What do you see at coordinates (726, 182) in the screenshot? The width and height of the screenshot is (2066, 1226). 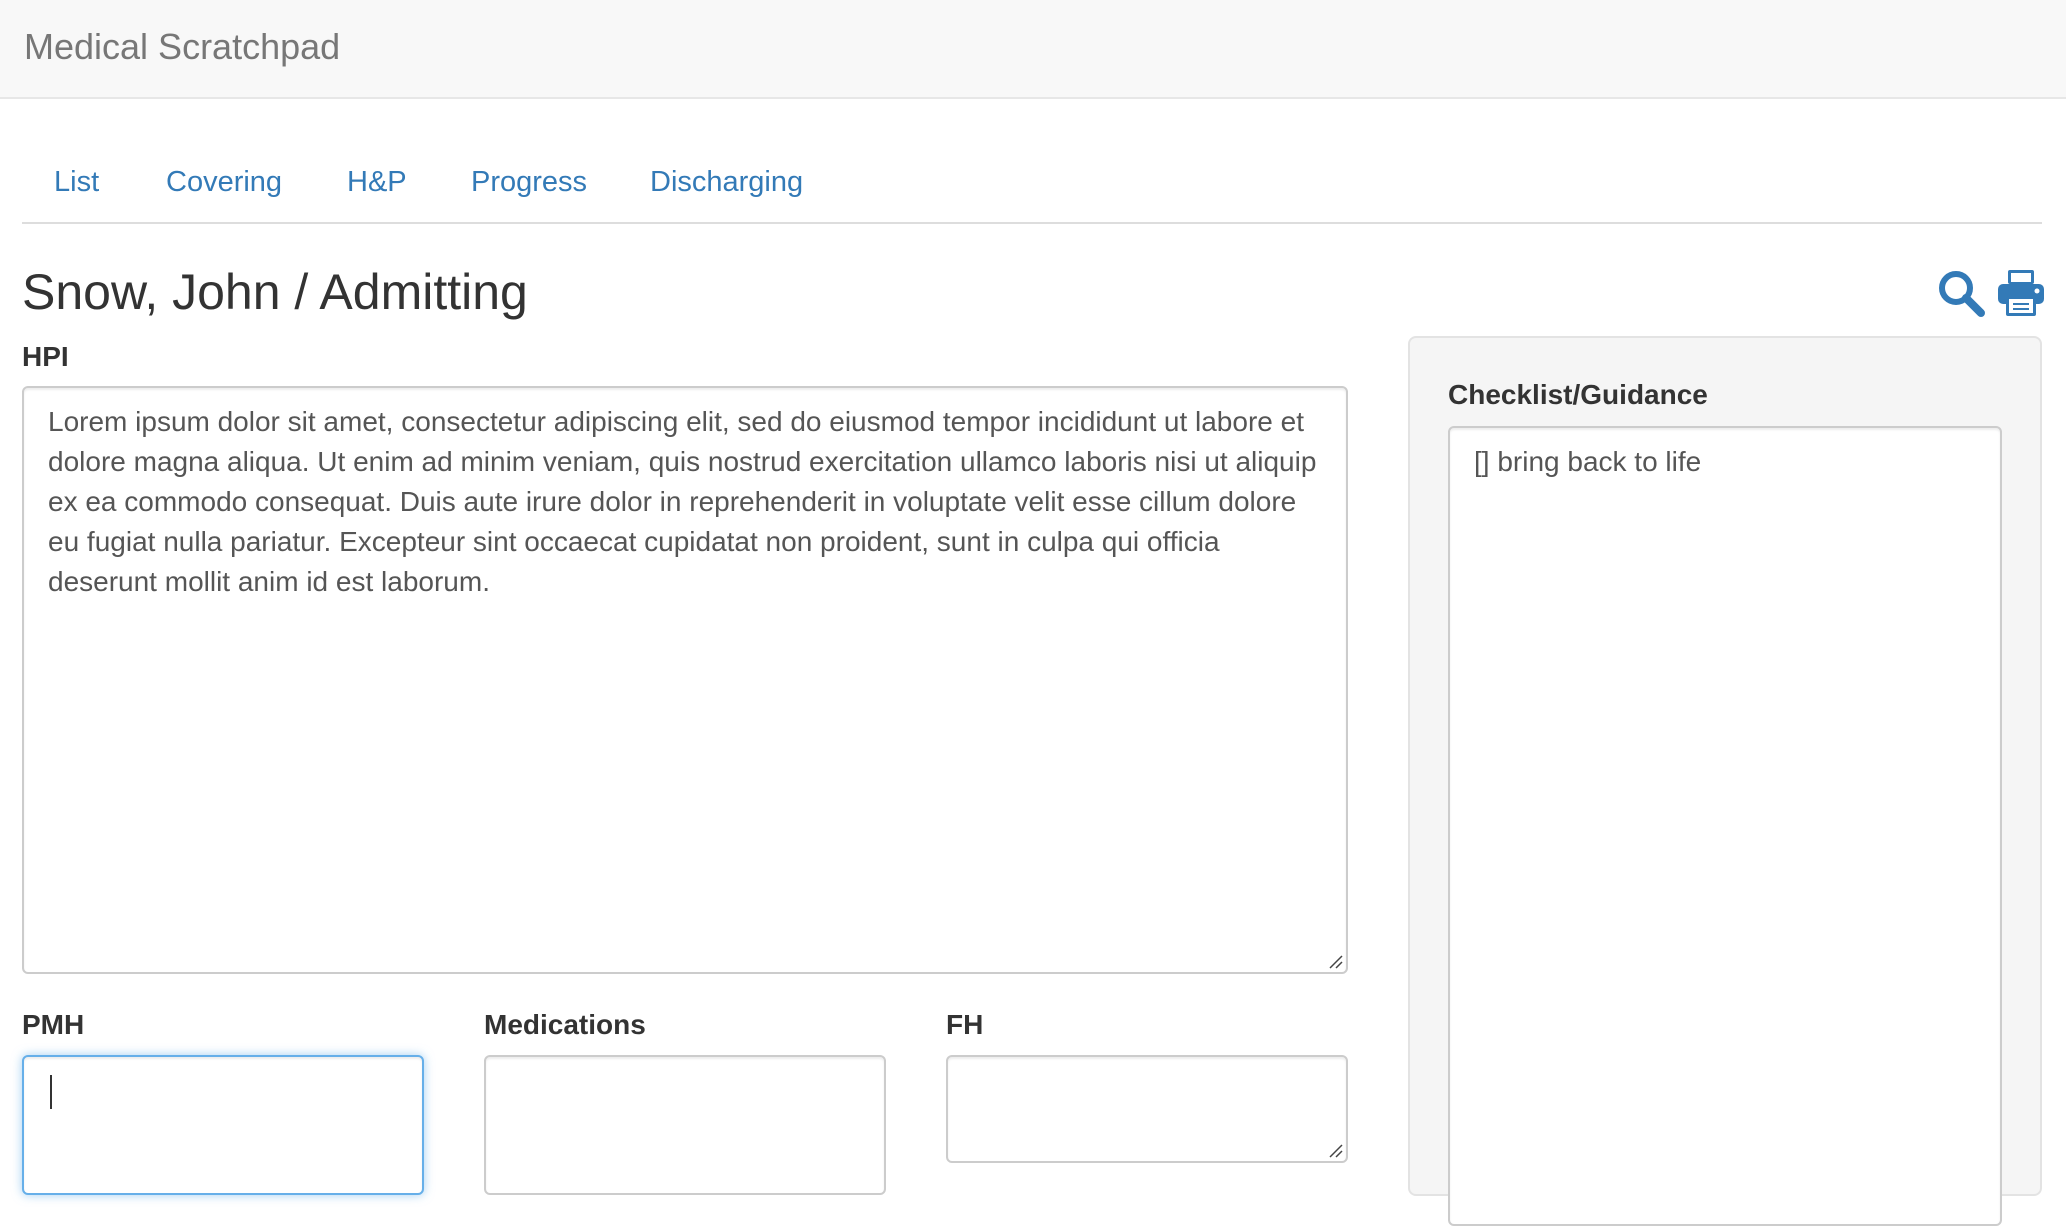 I see `tab-discharging: Discharging` at bounding box center [726, 182].